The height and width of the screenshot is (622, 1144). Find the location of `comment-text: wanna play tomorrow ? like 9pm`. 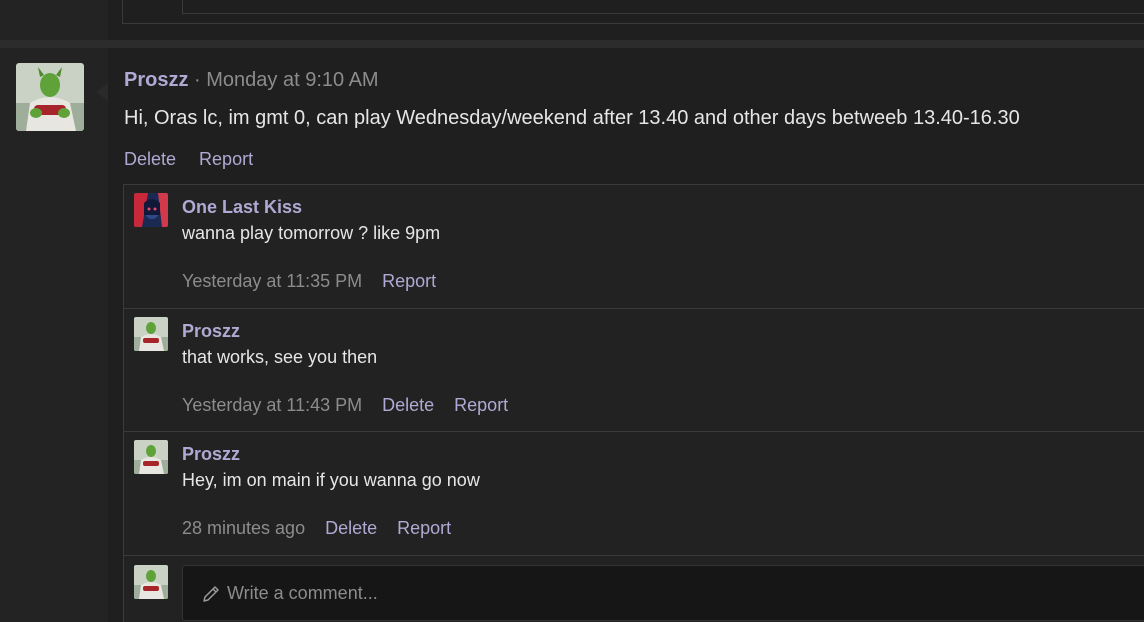

comment-text: wanna play tomorrow ? like 9pm is located at coordinates (311, 233).